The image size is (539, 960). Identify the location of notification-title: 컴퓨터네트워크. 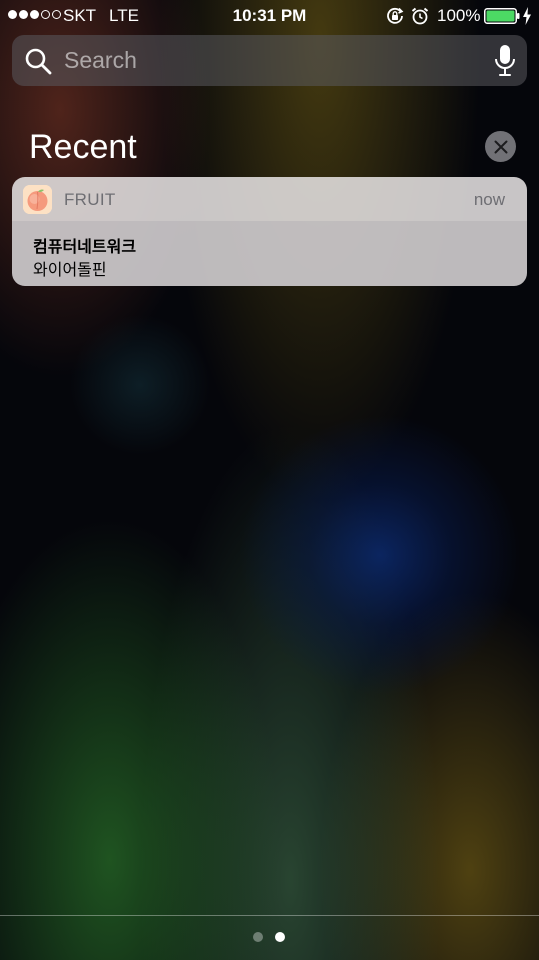
(85, 247).